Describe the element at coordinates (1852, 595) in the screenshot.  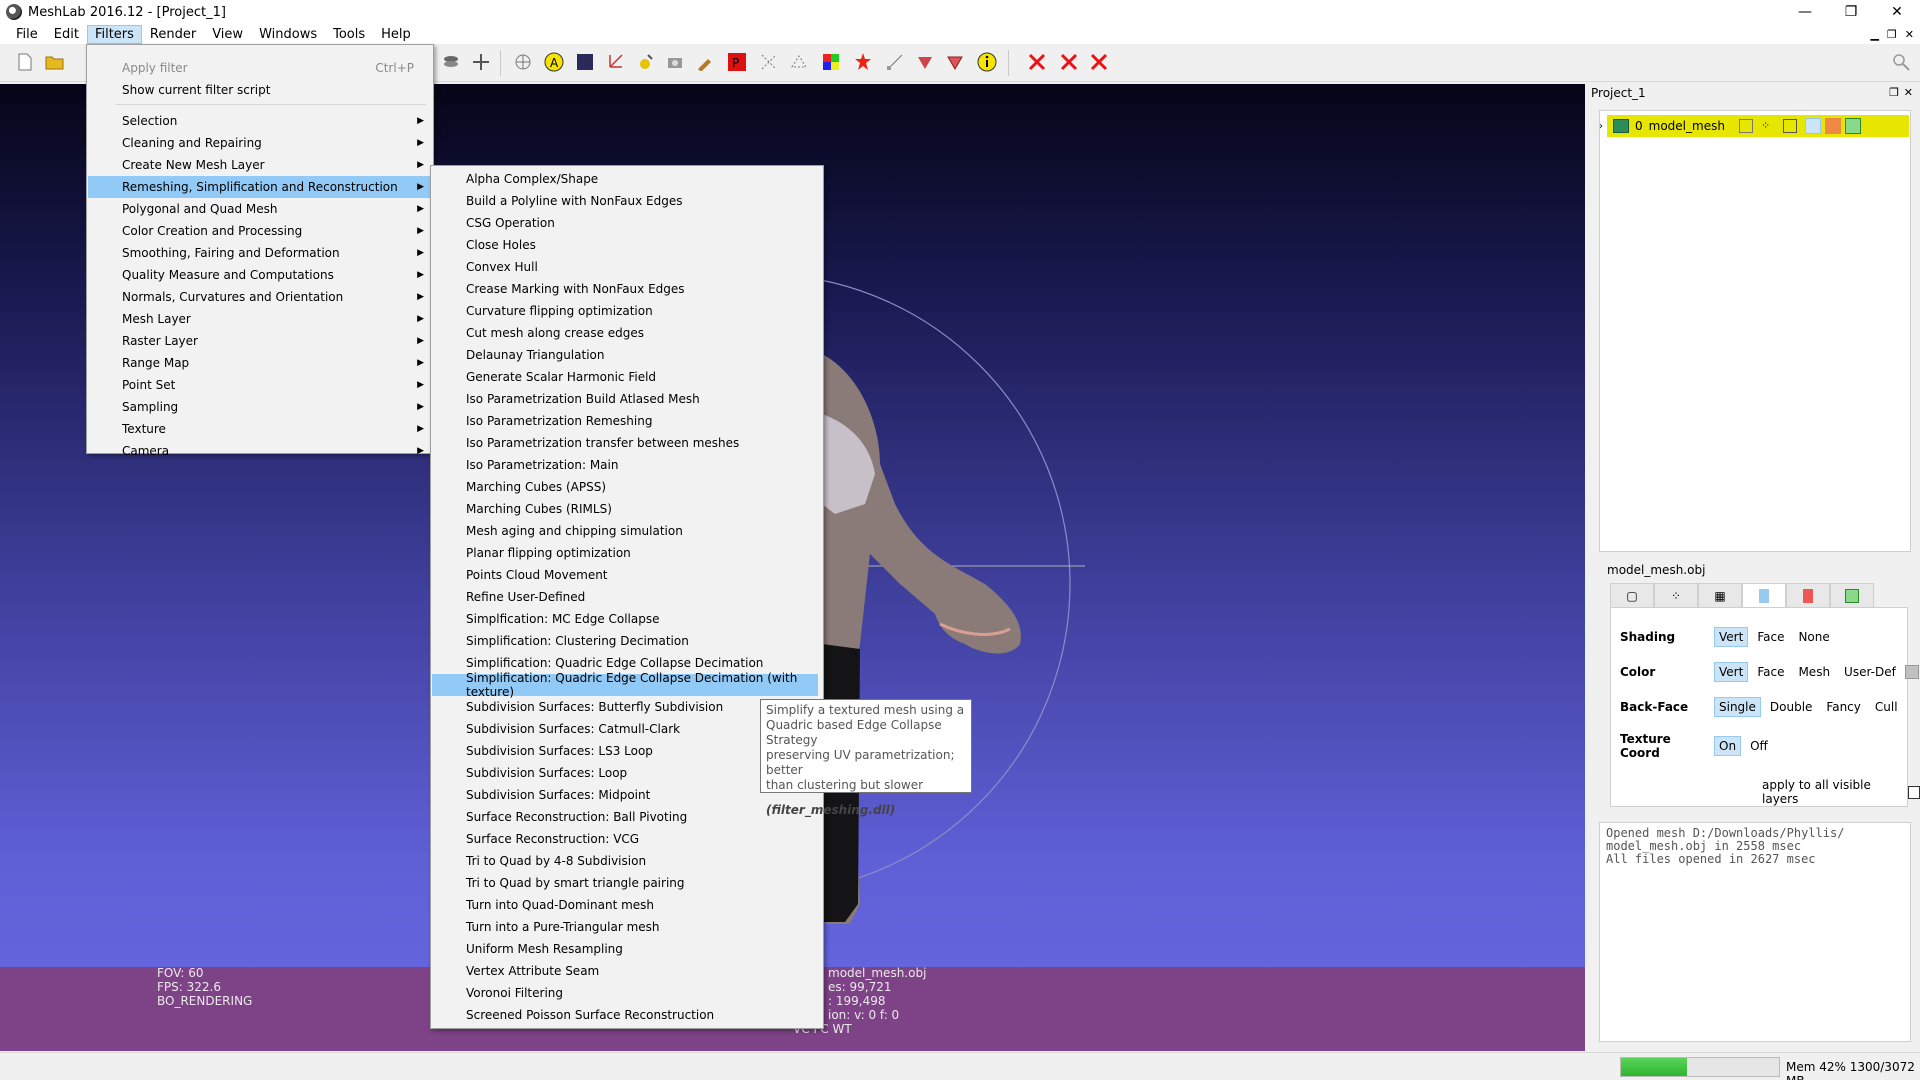
I see `tab-decorator-icon` at that location.